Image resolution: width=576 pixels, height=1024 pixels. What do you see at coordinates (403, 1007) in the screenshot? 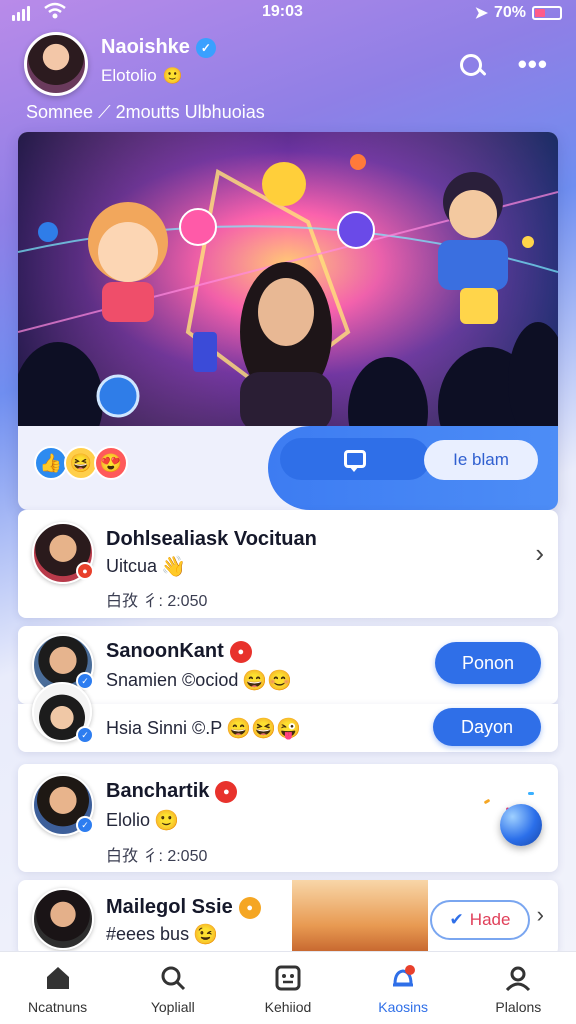
I see `nav-label: Kaosins` at bounding box center [403, 1007].